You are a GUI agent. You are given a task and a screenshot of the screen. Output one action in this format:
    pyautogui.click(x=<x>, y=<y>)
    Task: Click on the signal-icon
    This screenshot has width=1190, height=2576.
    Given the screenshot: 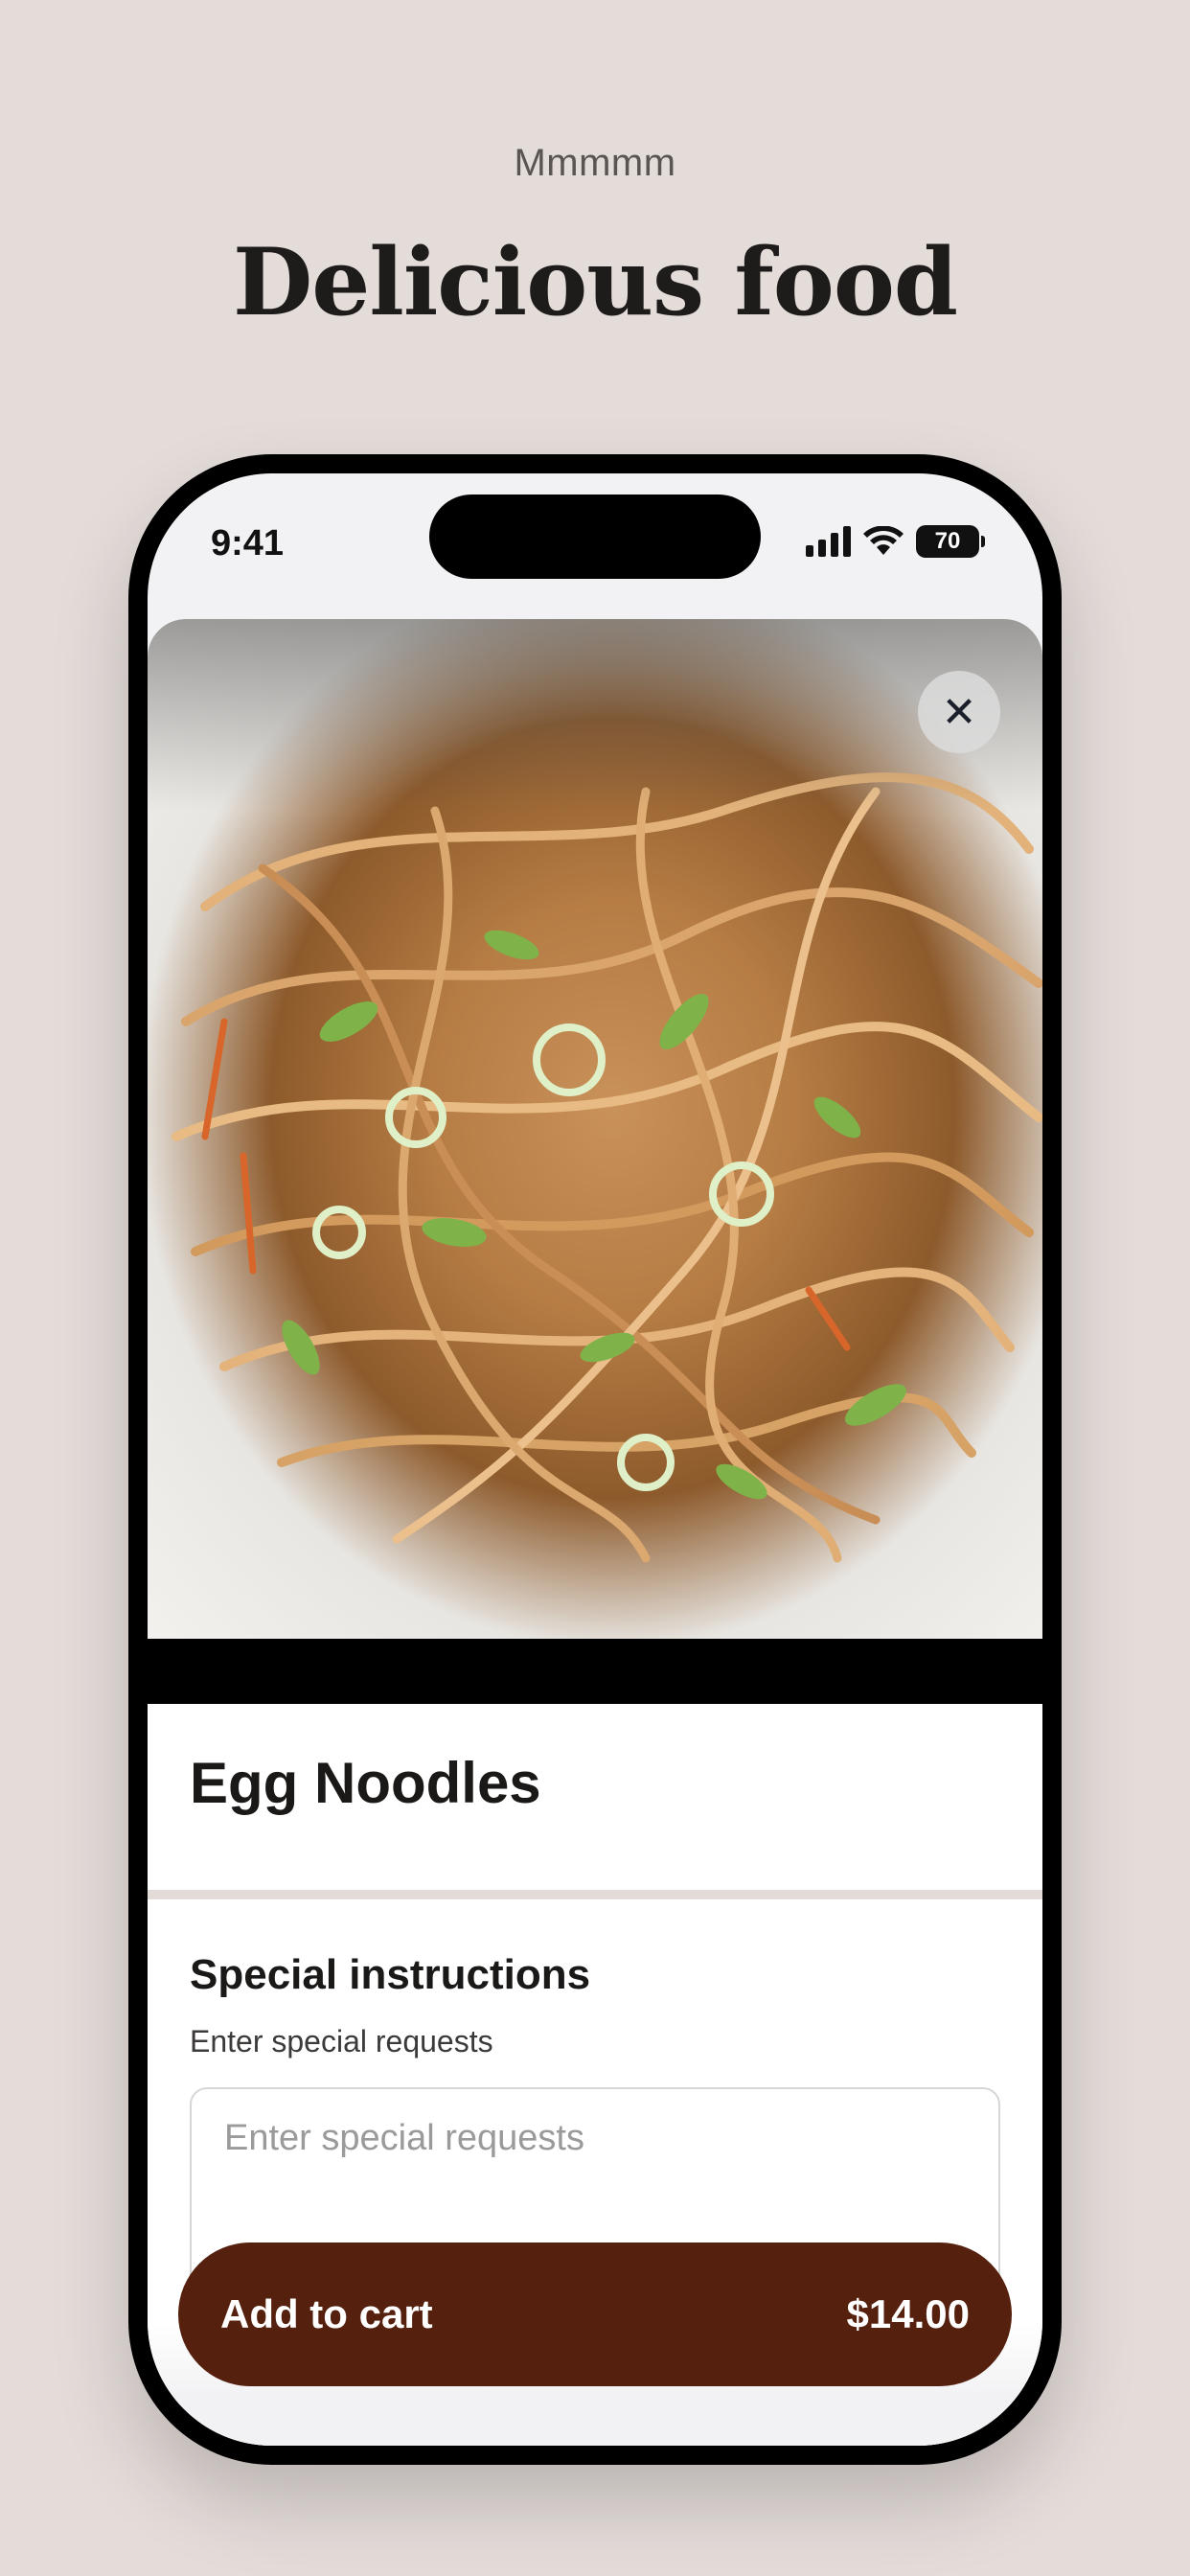 What is the action you would take?
    pyautogui.click(x=828, y=541)
    